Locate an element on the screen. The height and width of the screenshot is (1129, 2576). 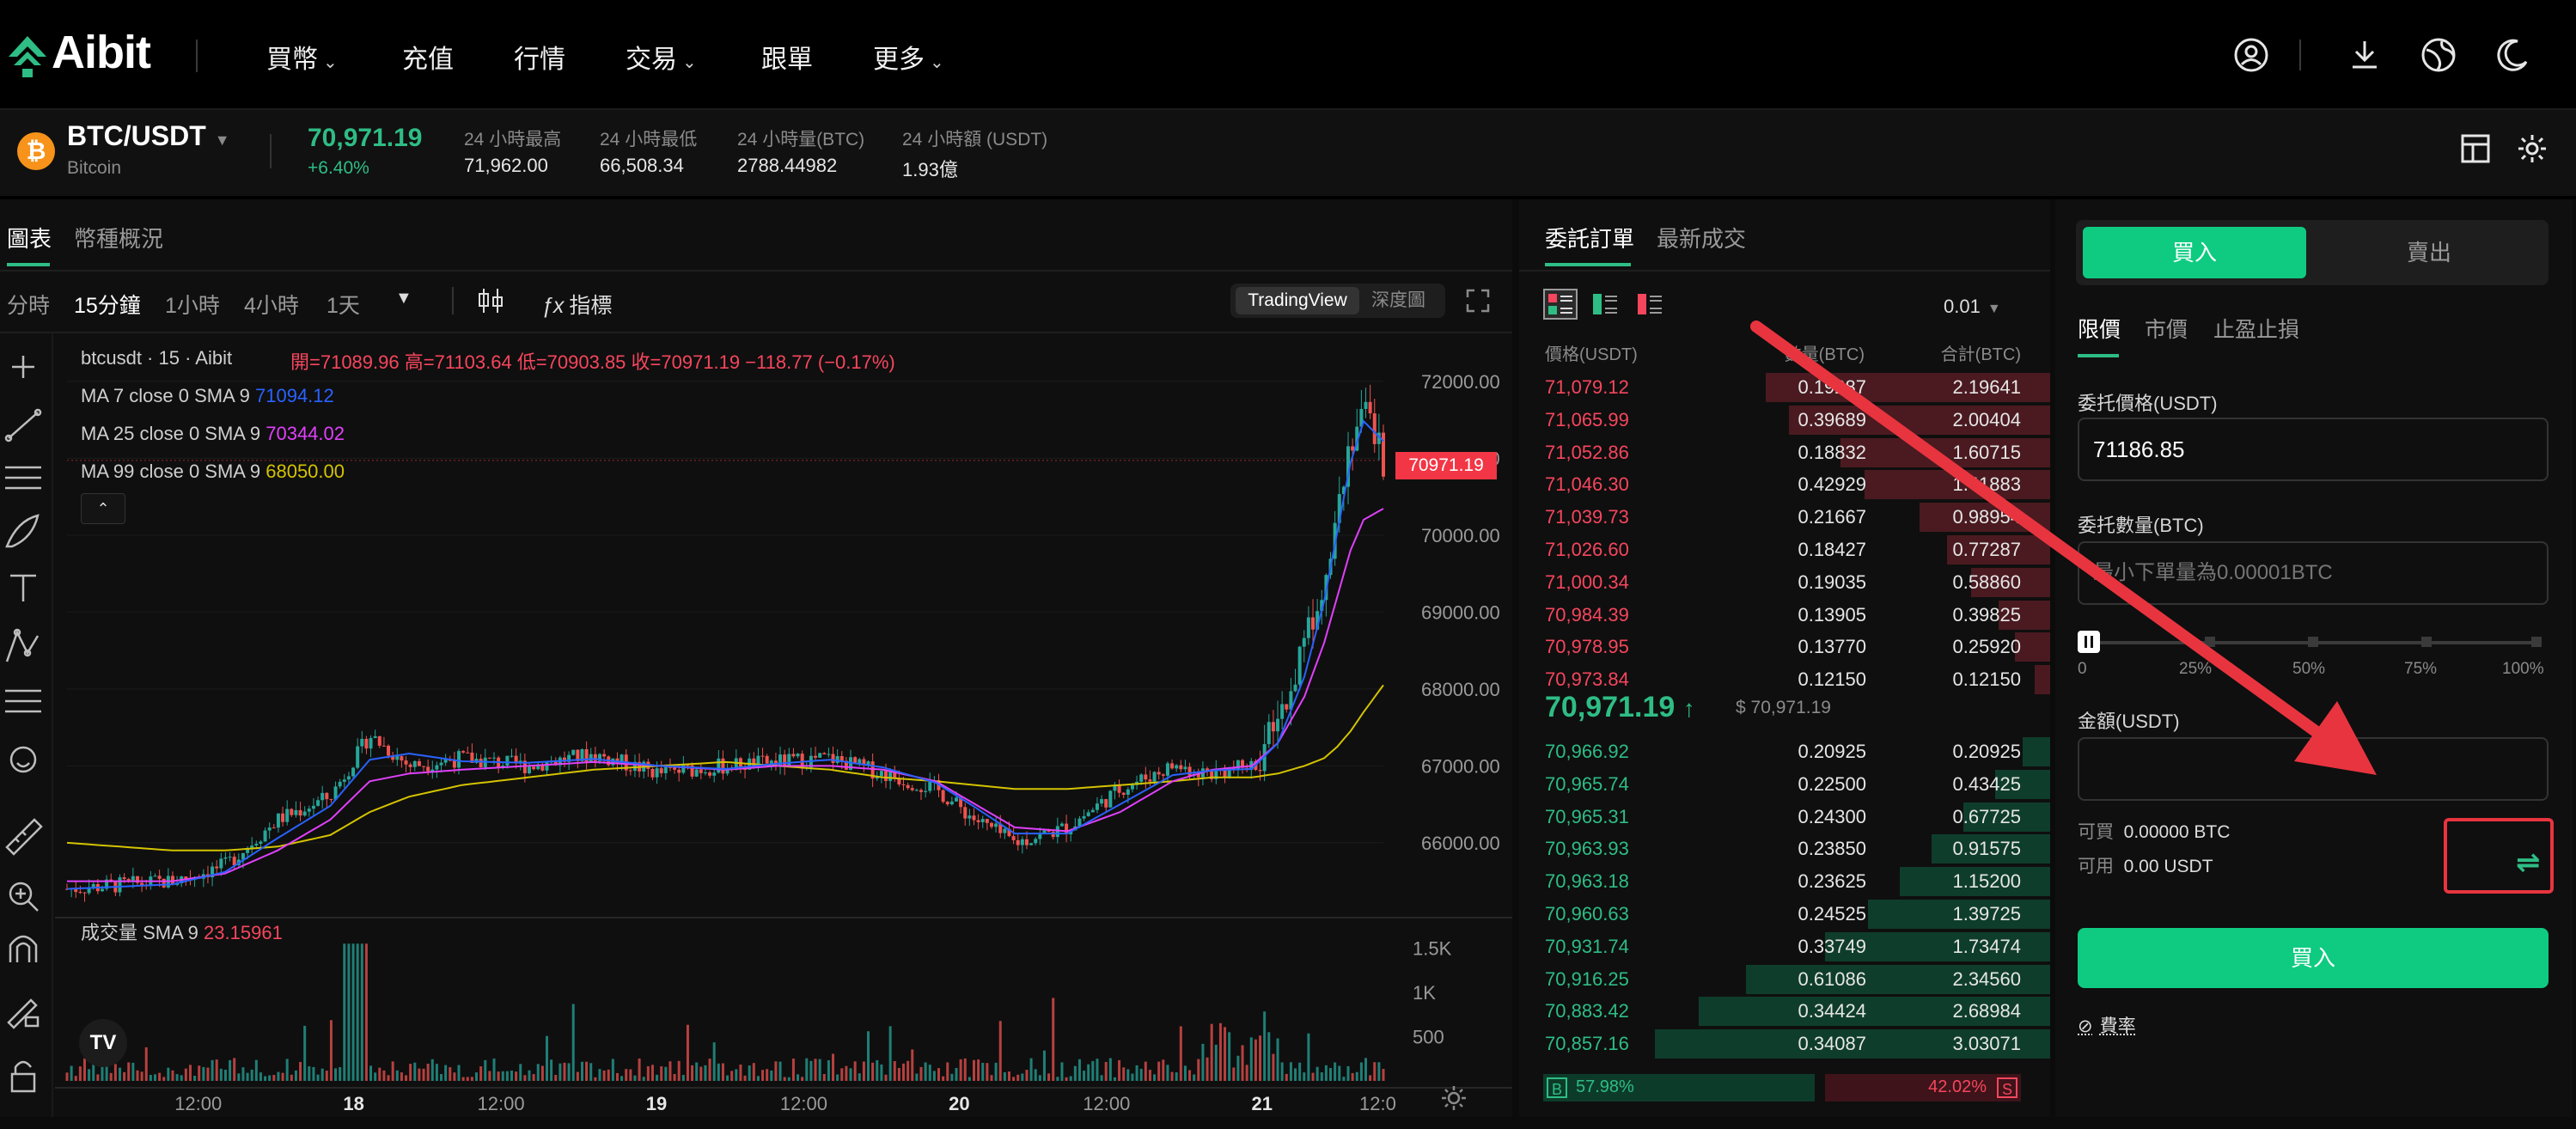
tab-coin-info: 幣種概況 is located at coordinates (118, 237).